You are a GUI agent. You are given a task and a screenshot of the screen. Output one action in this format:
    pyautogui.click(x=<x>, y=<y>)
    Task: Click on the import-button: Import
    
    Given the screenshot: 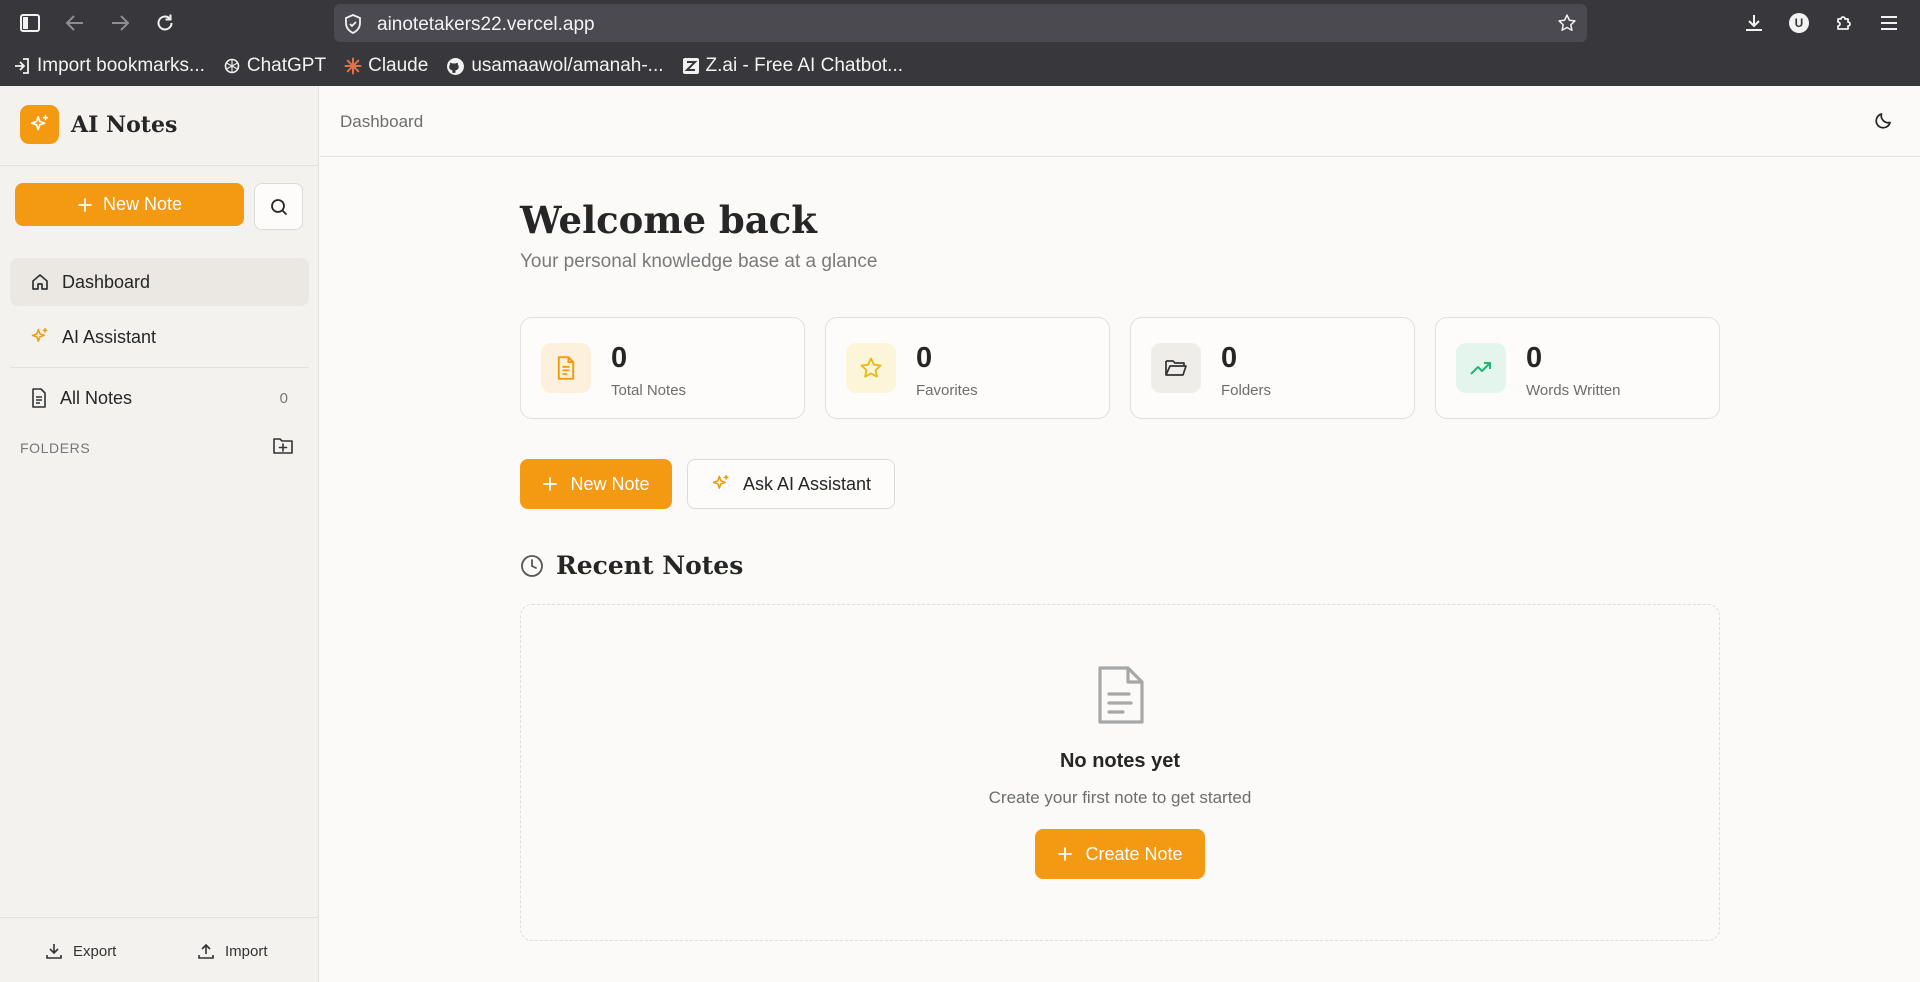 What is the action you would take?
    pyautogui.click(x=232, y=951)
    